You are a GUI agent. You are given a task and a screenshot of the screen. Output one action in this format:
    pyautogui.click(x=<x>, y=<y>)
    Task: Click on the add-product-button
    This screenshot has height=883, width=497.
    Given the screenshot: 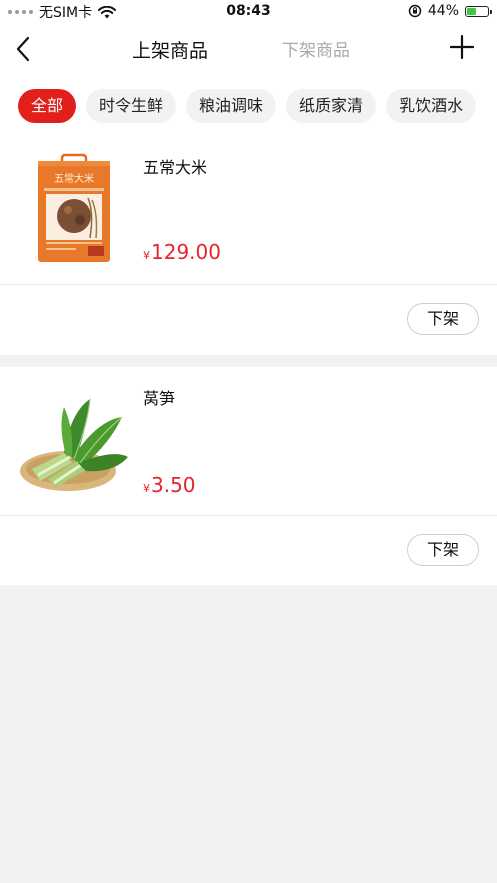 What is the action you would take?
    pyautogui.click(x=462, y=47)
    